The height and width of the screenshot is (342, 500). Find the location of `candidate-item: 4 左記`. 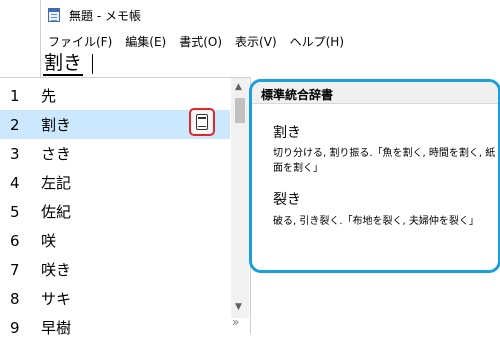

candidate-item: 4 左記 is located at coordinates (115, 182).